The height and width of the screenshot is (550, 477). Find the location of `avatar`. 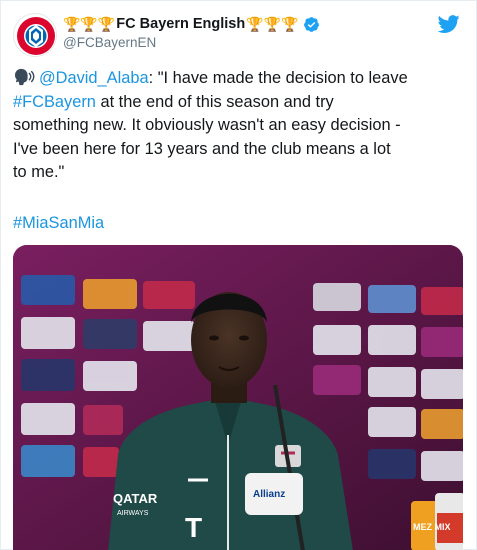

avatar is located at coordinates (35, 35).